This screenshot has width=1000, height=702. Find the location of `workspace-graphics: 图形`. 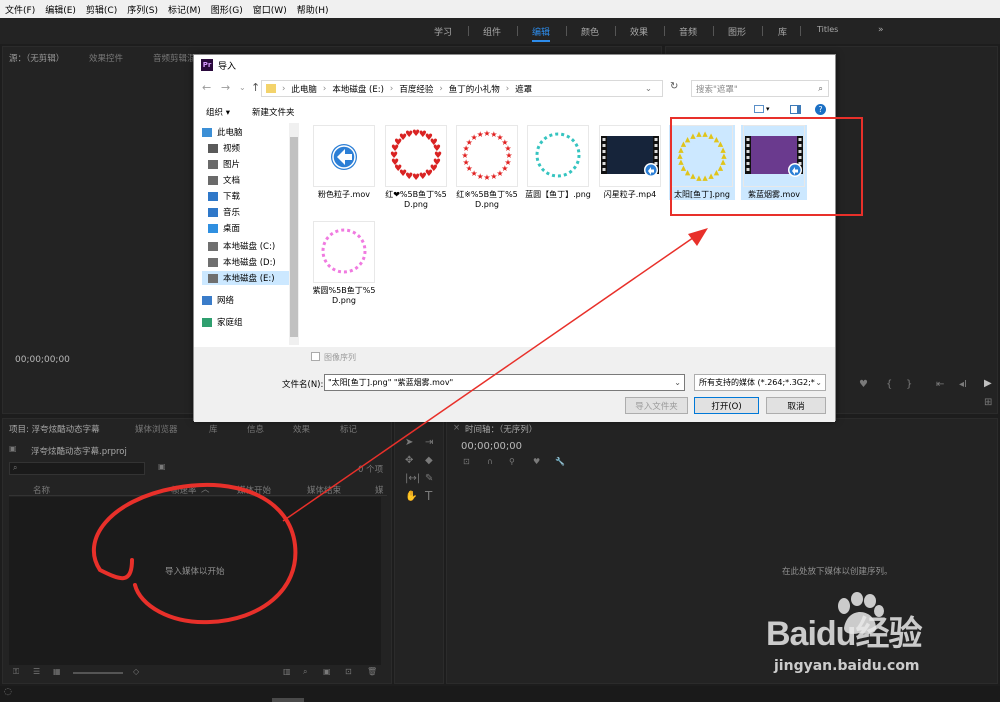

workspace-graphics: 图形 is located at coordinates (737, 31).